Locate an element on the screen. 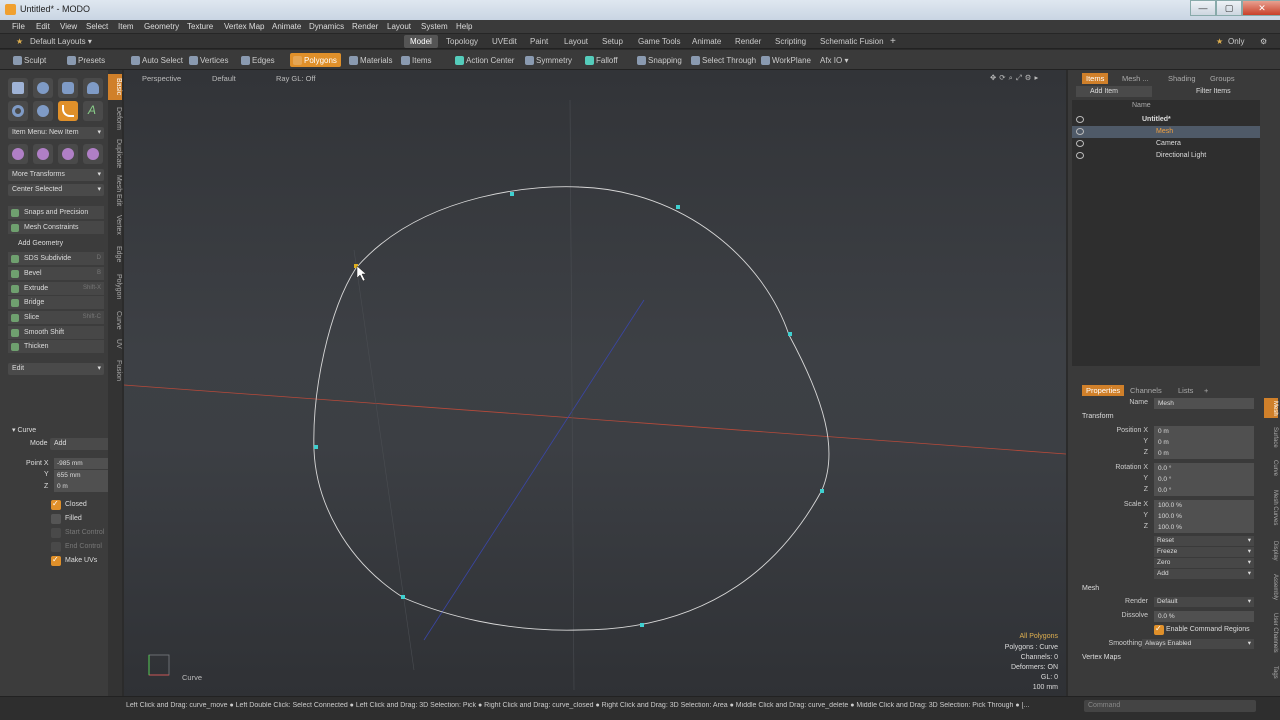 The image size is (1280, 720). side-tab-display: Display is located at coordinates (1271, 551).